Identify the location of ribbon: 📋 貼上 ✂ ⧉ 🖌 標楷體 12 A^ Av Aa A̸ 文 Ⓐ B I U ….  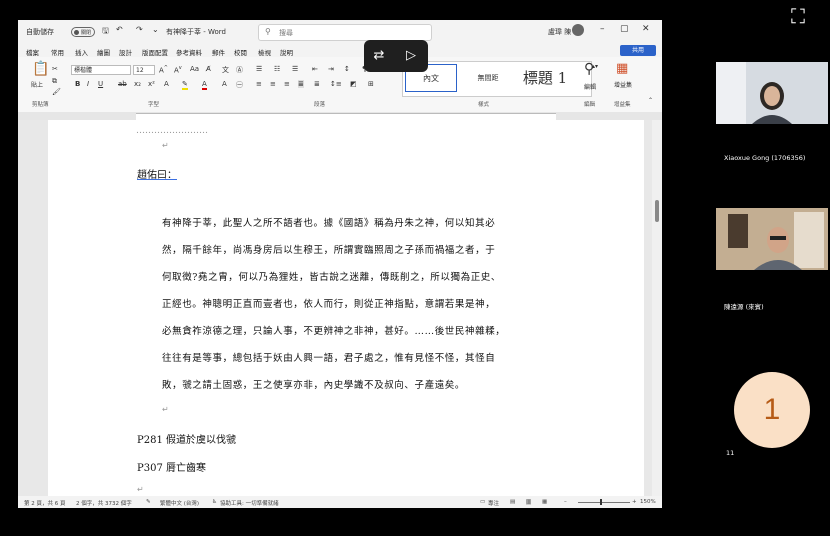
(340, 85).